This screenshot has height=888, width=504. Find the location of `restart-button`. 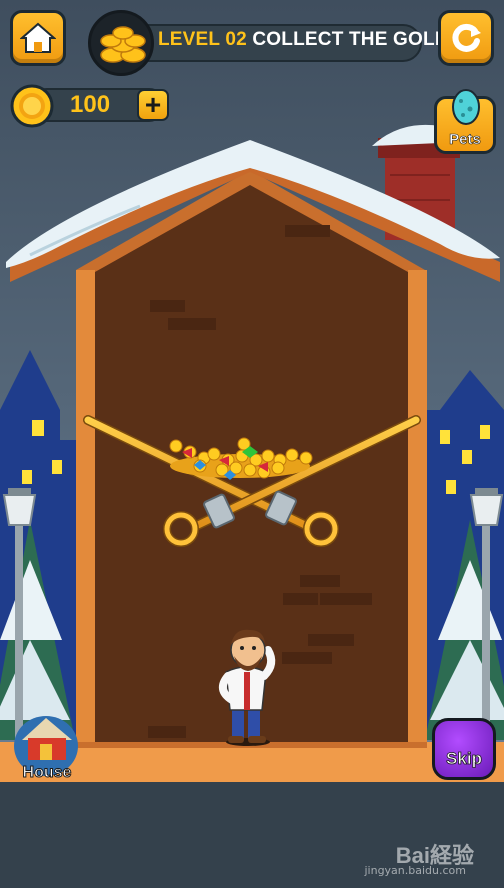

restart-button is located at coordinates (466, 38).